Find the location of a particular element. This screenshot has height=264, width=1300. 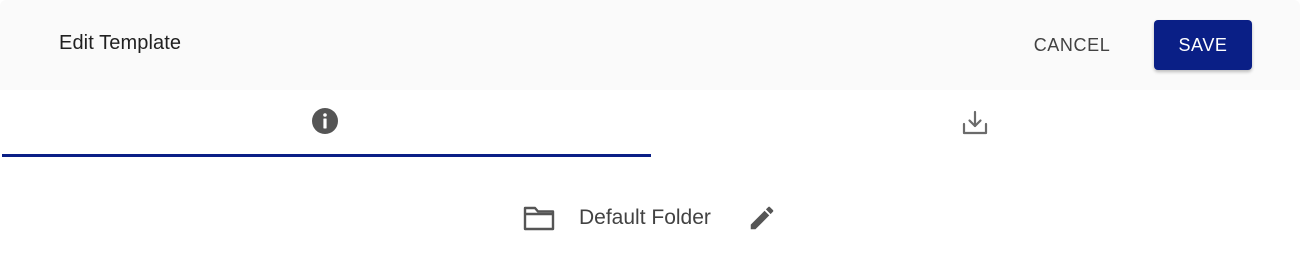

save-button: SAVE is located at coordinates (1203, 45).